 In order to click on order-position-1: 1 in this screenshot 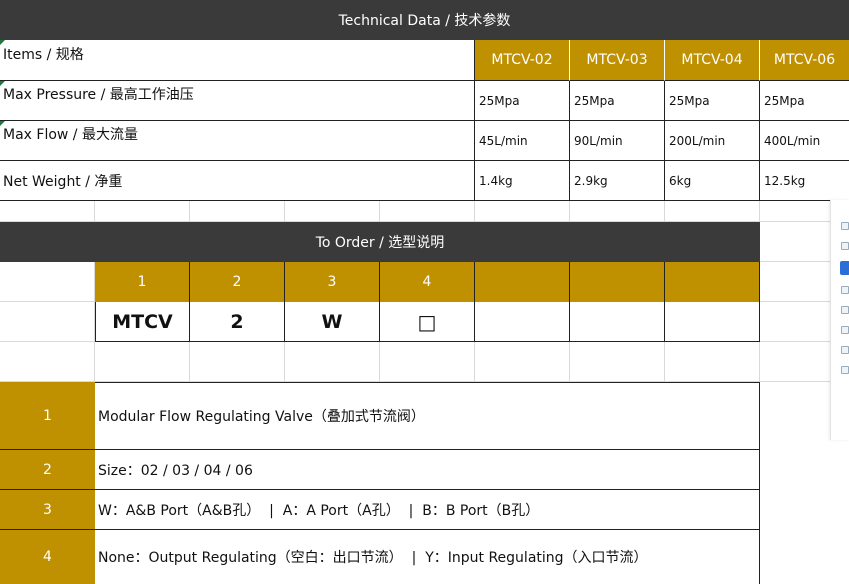, I will do `click(142, 282)`.